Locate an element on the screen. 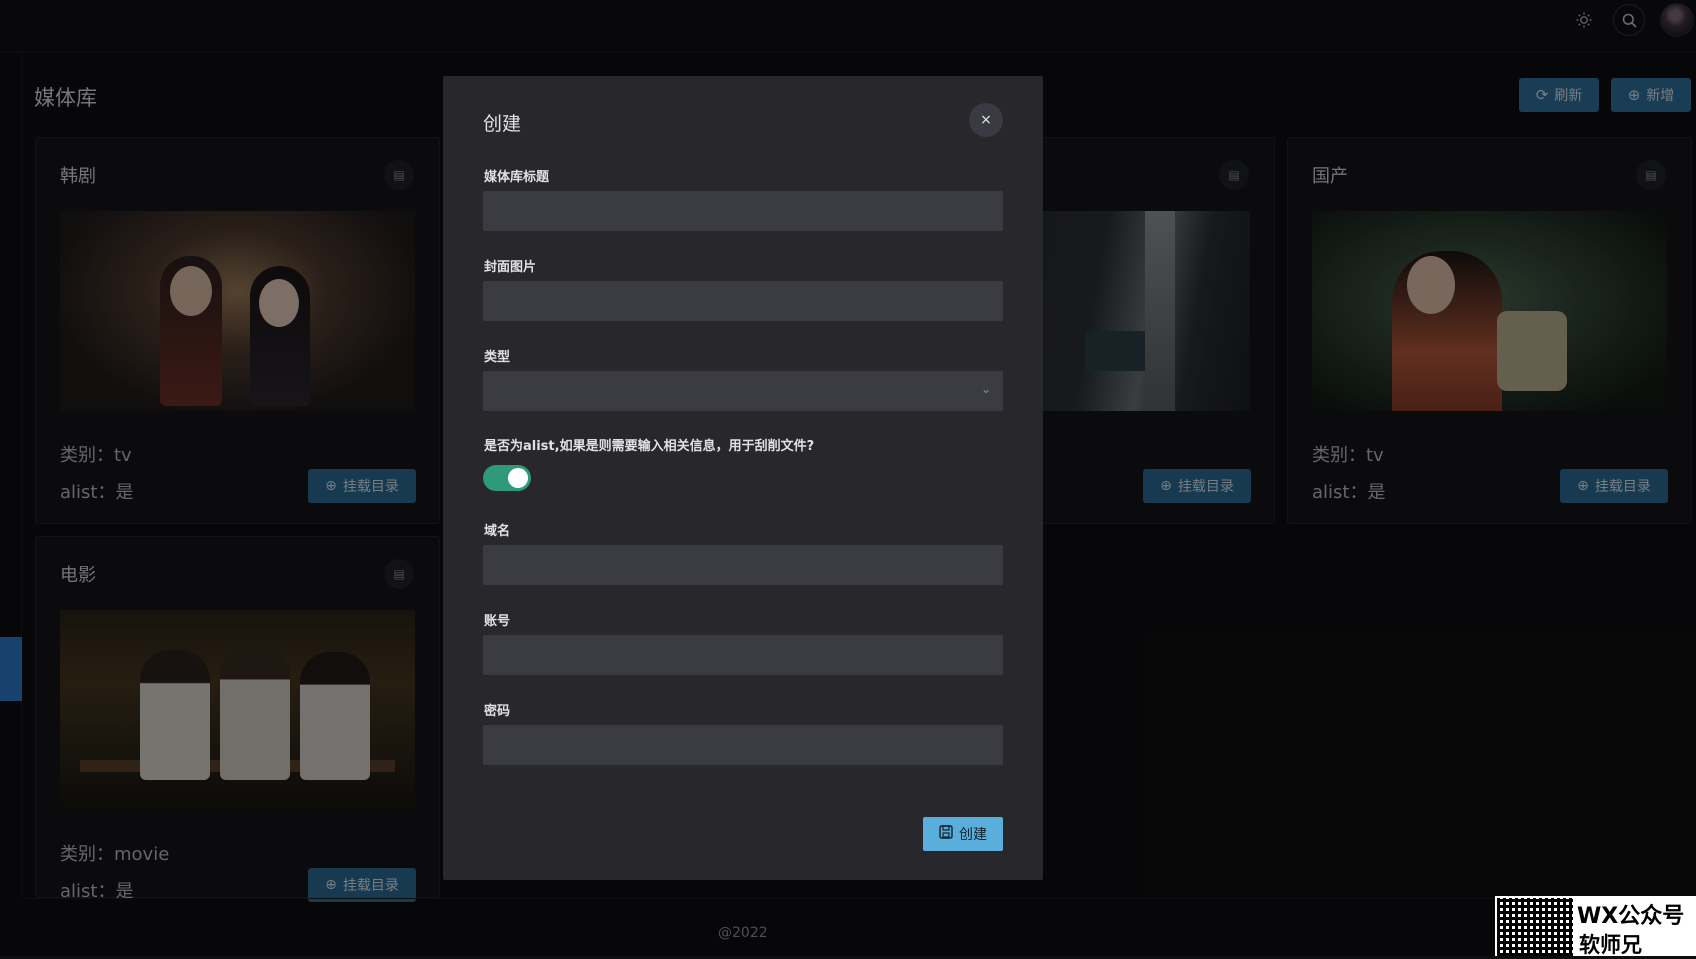 This screenshot has width=1696, height=959. password-input is located at coordinates (743, 745).